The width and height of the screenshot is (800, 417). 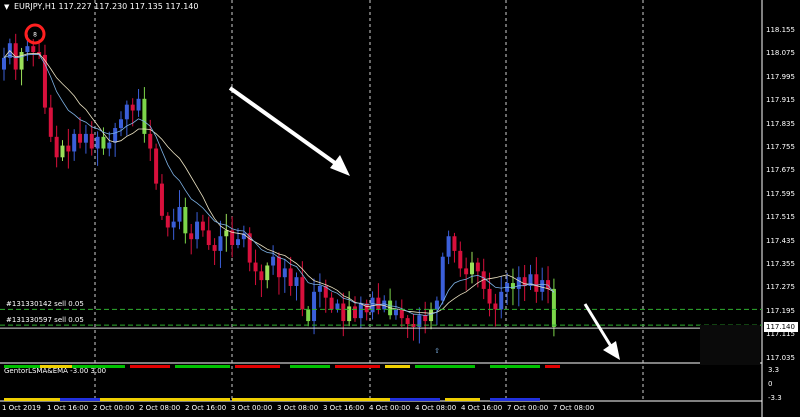 What do you see at coordinates (45, 304) in the screenshot?
I see `order-line-label: #131330142 sell 0.05` at bounding box center [45, 304].